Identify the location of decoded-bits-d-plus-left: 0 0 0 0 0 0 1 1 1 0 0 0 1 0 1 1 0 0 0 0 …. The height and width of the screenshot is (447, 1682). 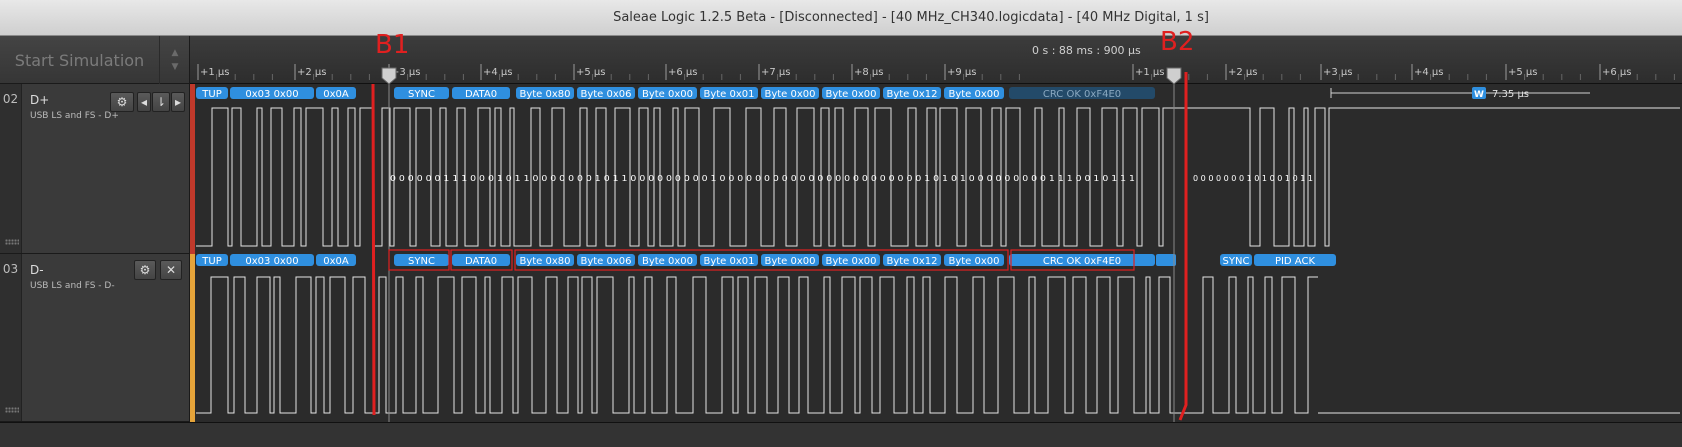
(762, 178).